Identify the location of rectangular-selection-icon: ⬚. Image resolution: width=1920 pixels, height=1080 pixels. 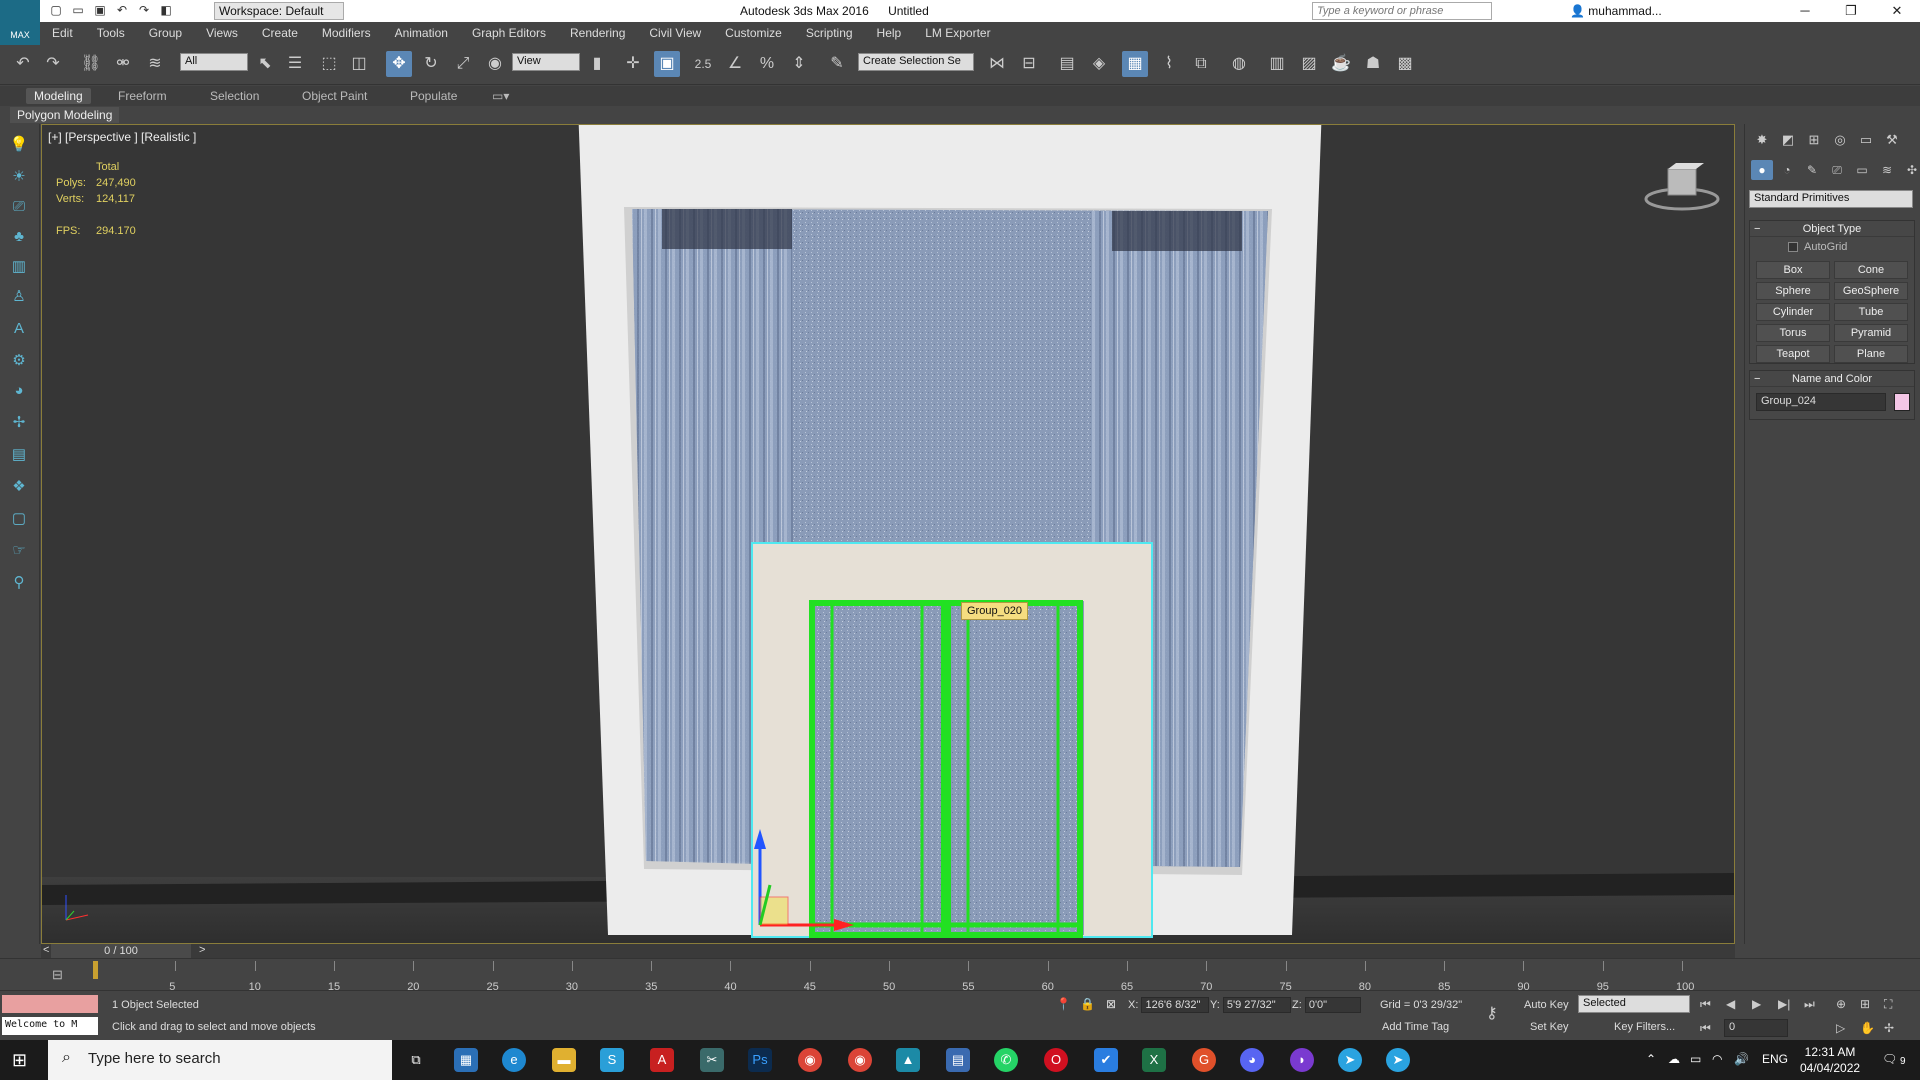
(329, 64).